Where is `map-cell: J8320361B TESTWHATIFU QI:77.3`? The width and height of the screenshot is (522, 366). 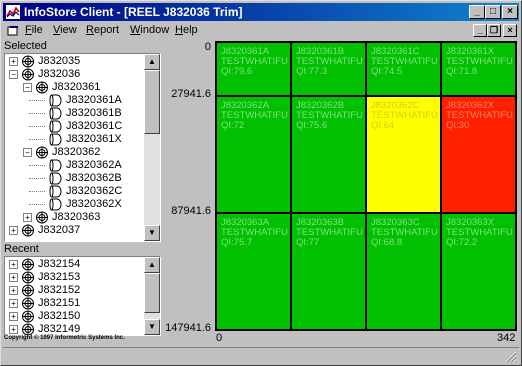
map-cell: J8320361B TESTWHATIFU QI:77.3 is located at coordinates (328, 69).